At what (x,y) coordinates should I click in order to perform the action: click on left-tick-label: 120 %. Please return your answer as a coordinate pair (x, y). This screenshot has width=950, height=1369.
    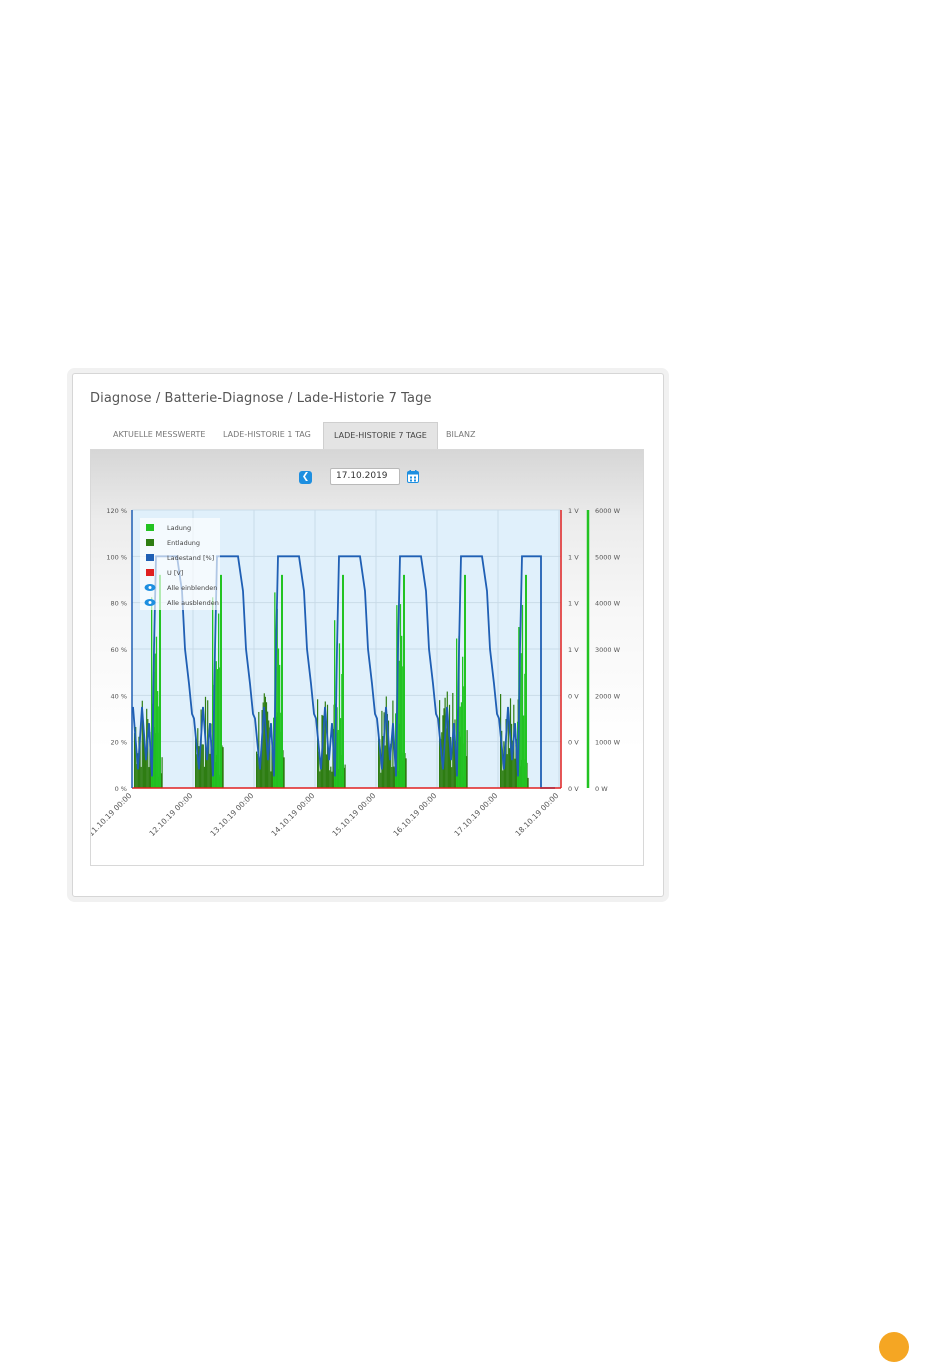
    Looking at the image, I should click on (116, 511).